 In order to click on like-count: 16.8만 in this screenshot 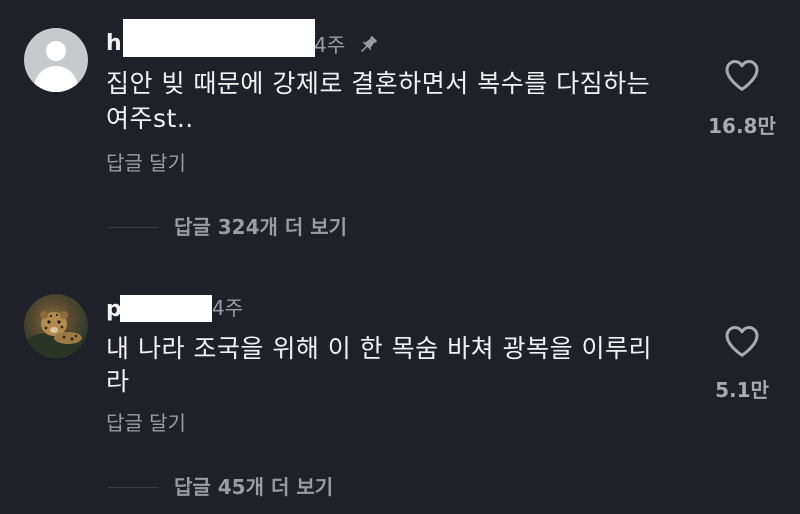, I will do `click(742, 126)`.